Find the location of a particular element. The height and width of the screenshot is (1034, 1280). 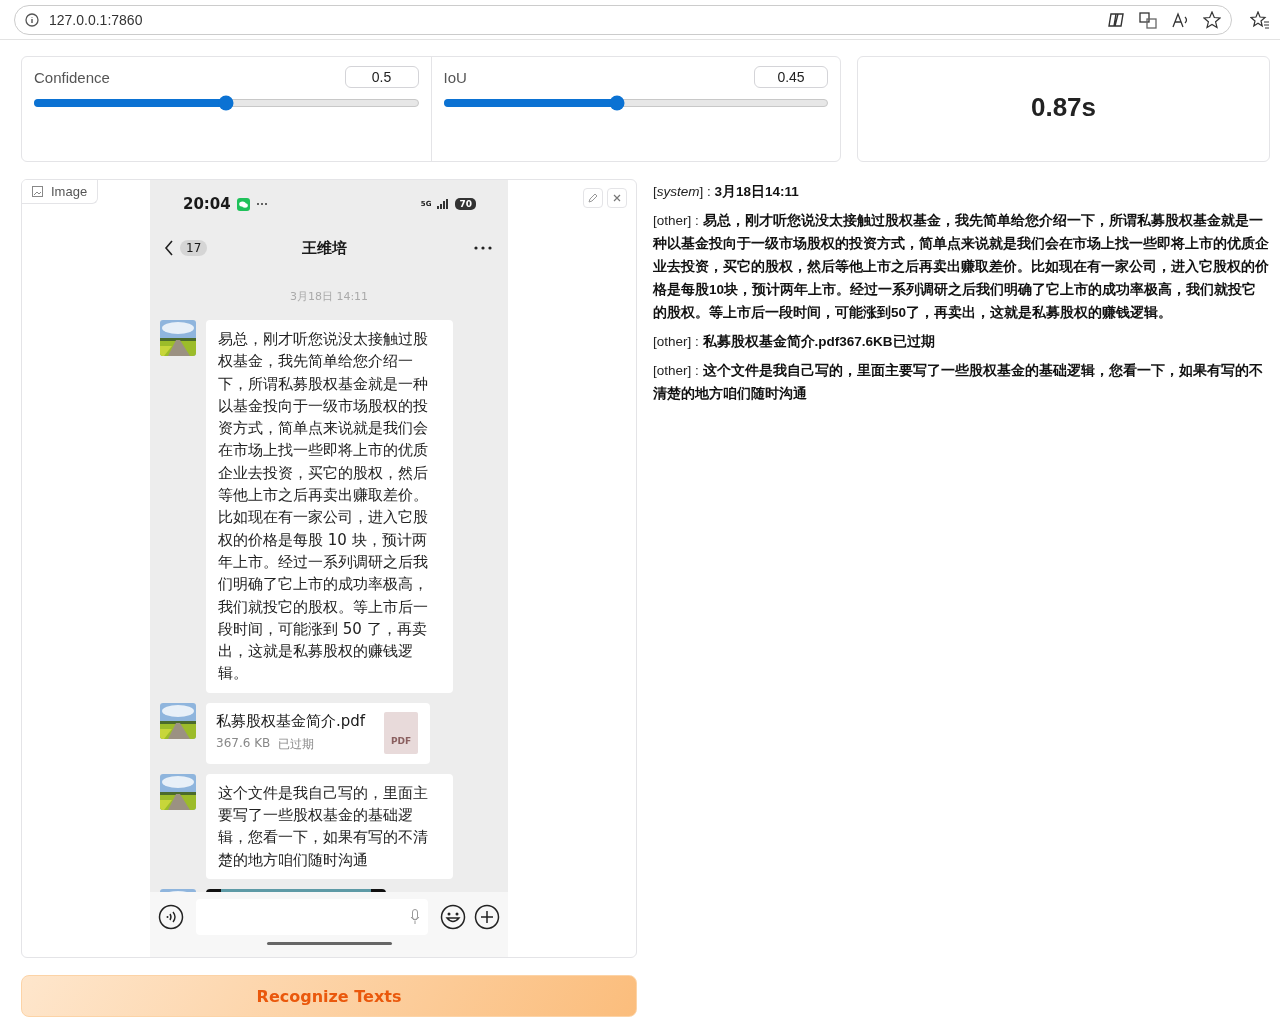

plus-icon is located at coordinates (487, 917).